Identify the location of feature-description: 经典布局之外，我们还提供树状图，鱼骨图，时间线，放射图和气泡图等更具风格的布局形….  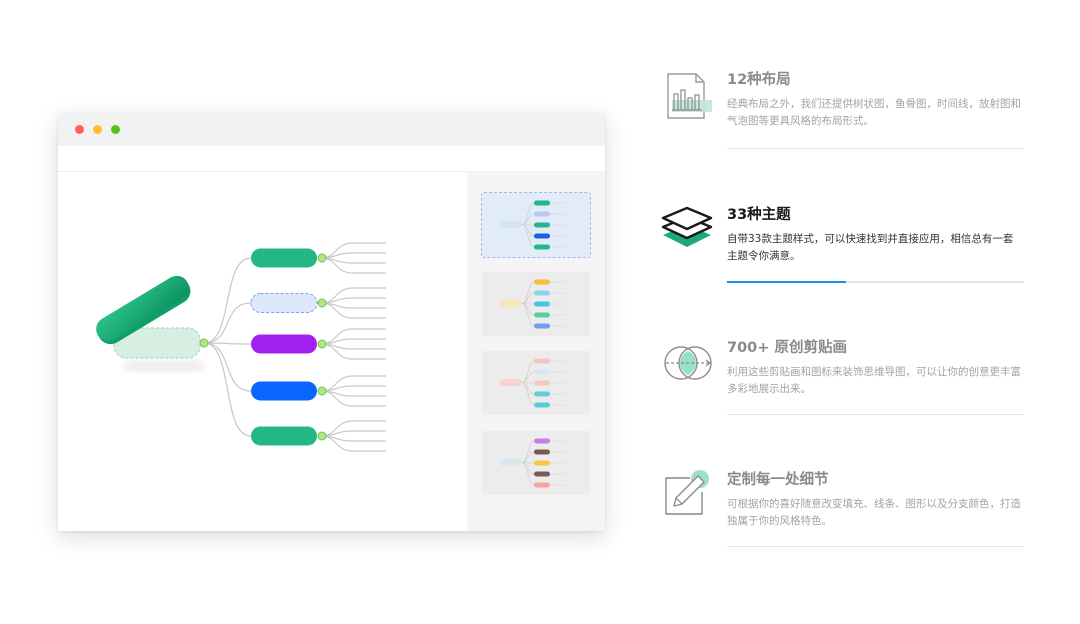
(874, 112).